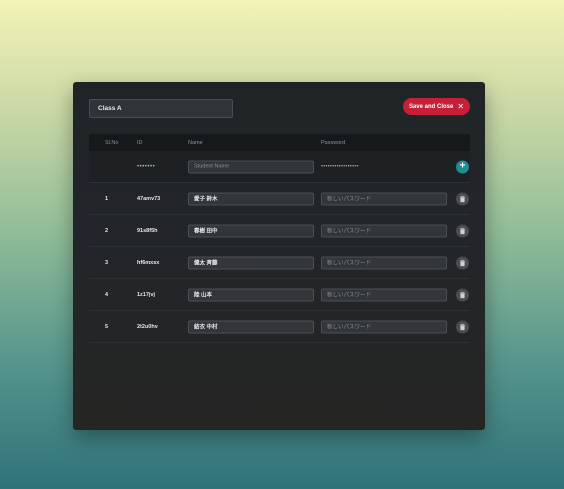  What do you see at coordinates (148, 262) in the screenshot?
I see `student-id: hf6mxsx` at bounding box center [148, 262].